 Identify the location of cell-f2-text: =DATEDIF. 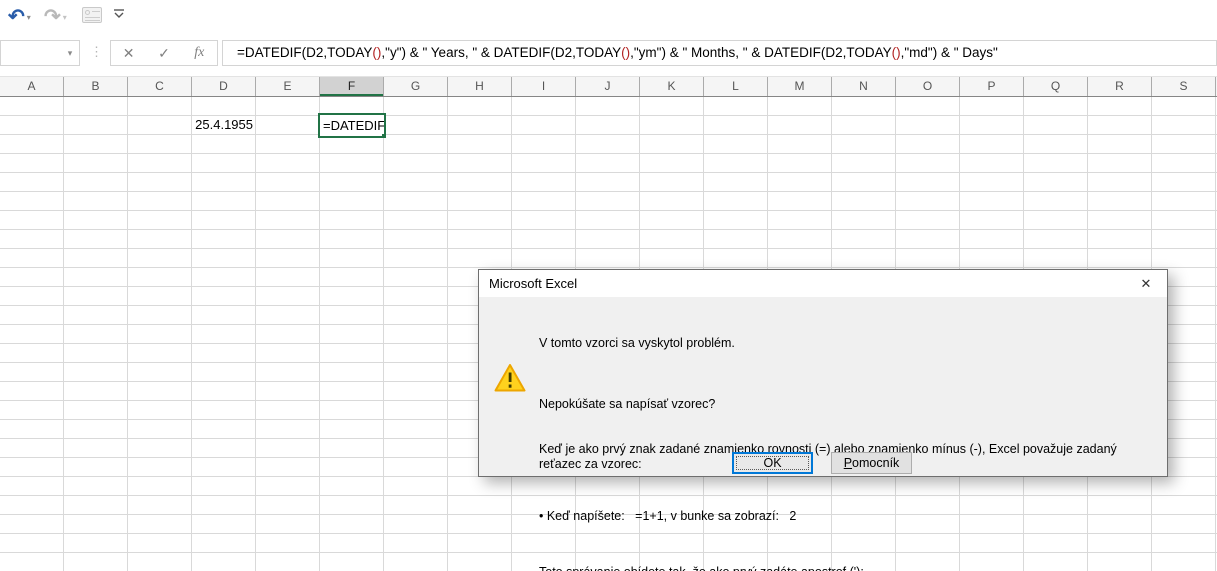
(354, 125).